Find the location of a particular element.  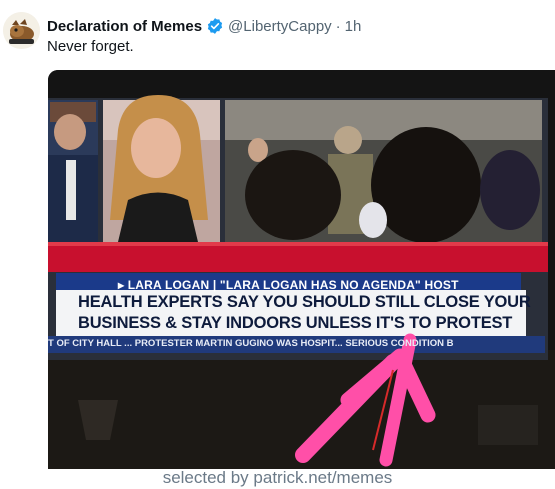

author-name: Declaration of Memes is located at coordinates (124, 26).